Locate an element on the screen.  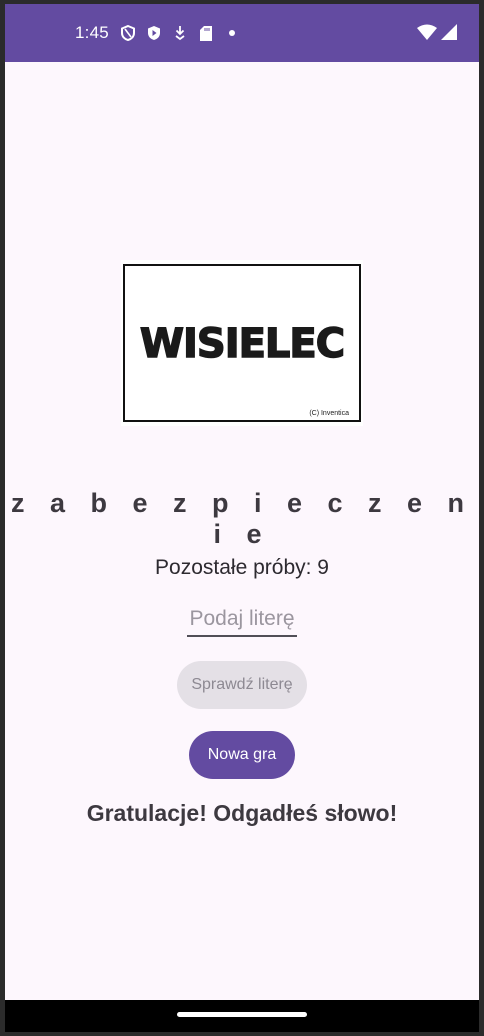
logo-title: WISIELEC is located at coordinates (242, 344).